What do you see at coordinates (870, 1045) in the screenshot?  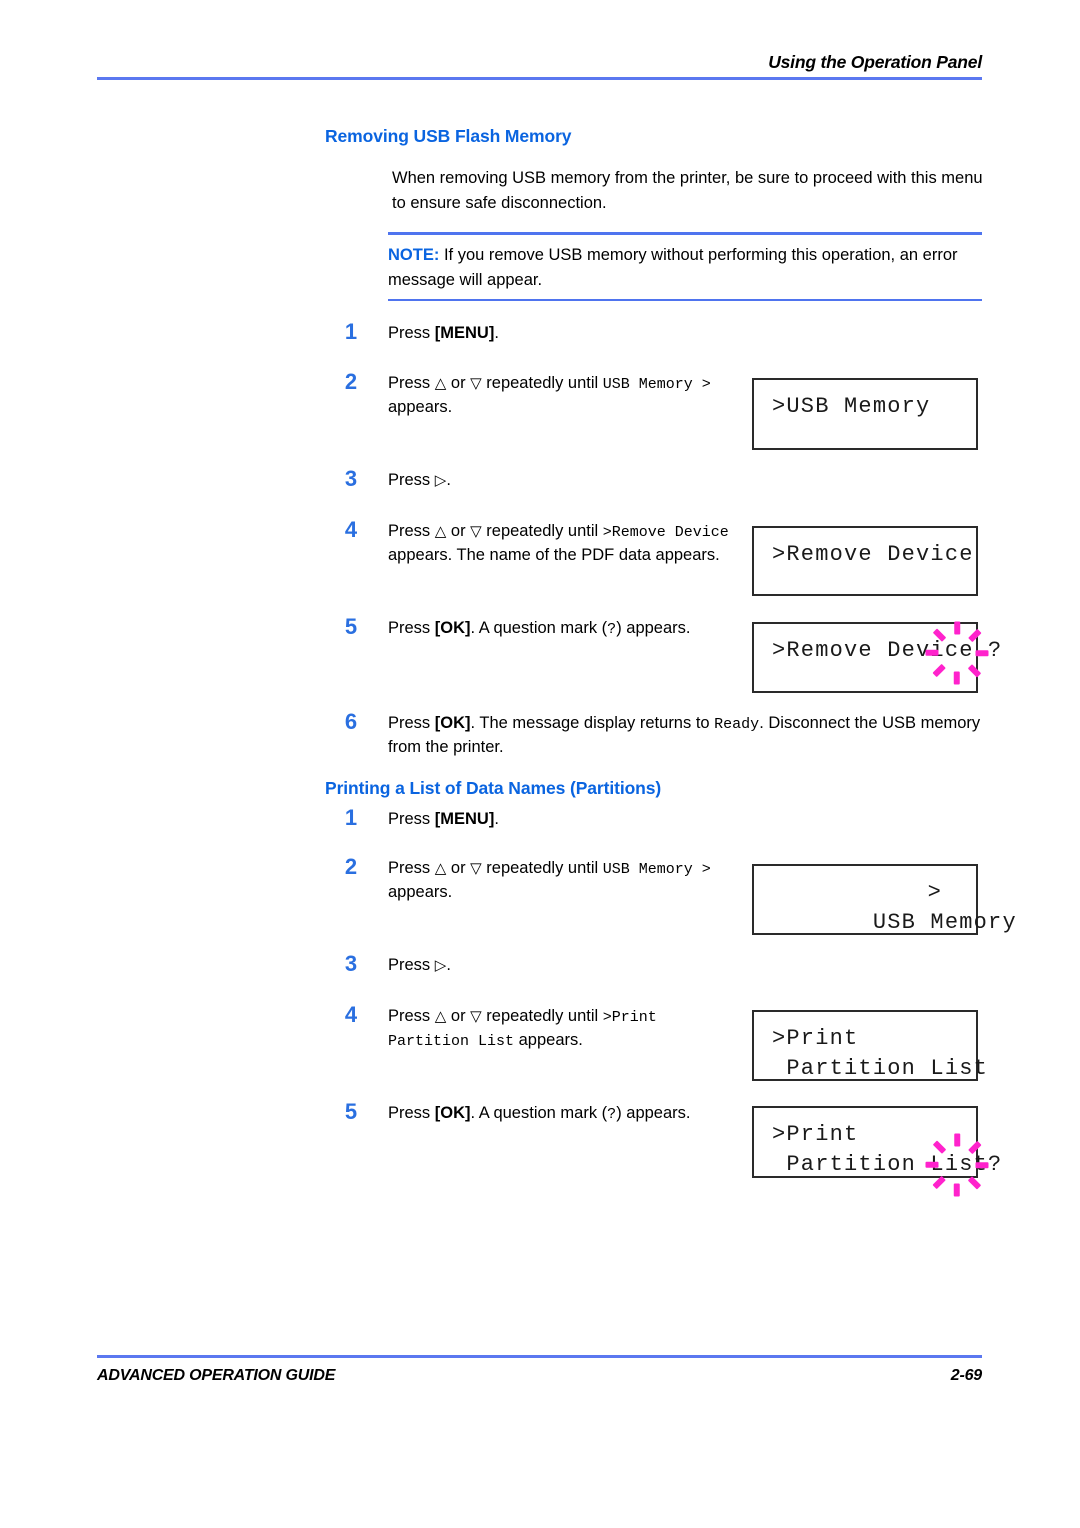 I see `lcd-display-print-partition-list: >Print Partition List` at bounding box center [870, 1045].